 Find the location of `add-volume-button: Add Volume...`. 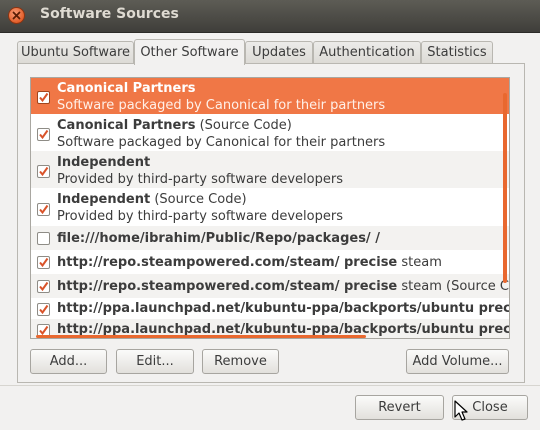

add-volume-button: Add Volume... is located at coordinates (457, 361).